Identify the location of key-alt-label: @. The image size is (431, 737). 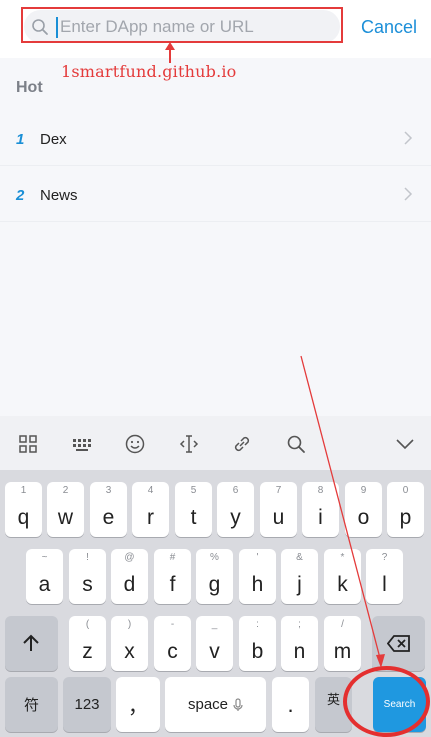
(129, 557).